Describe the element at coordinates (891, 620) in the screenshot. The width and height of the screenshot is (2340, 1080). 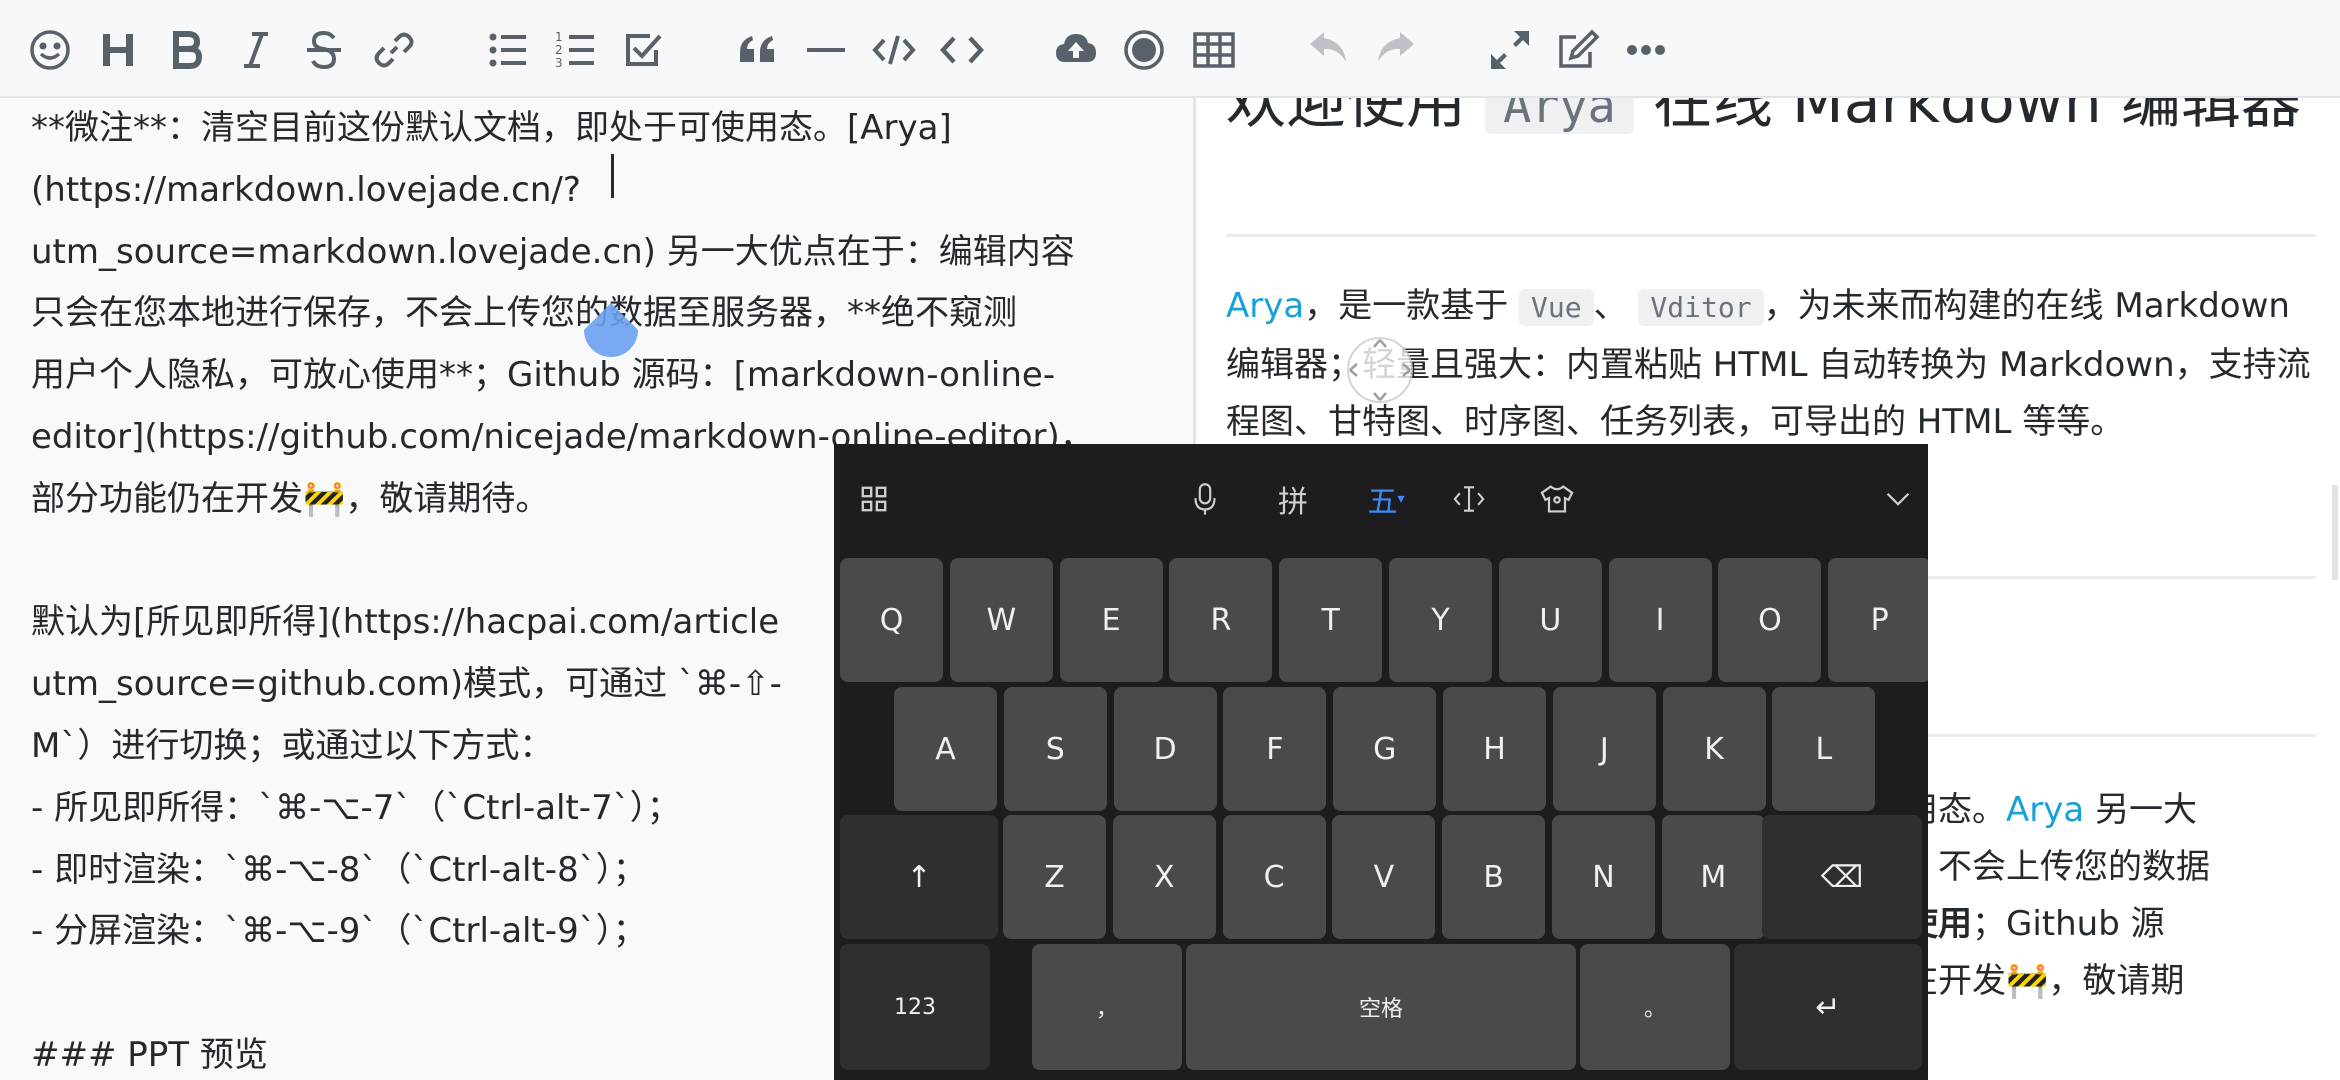
I see `key-q: Q` at that location.